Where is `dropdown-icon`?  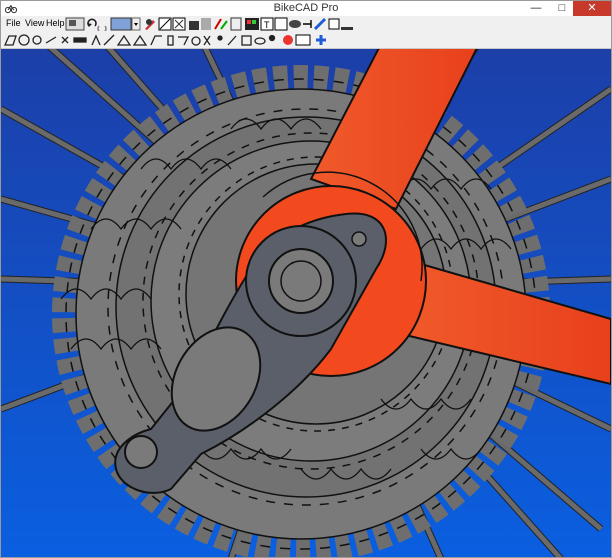 dropdown-icon is located at coordinates (136, 24).